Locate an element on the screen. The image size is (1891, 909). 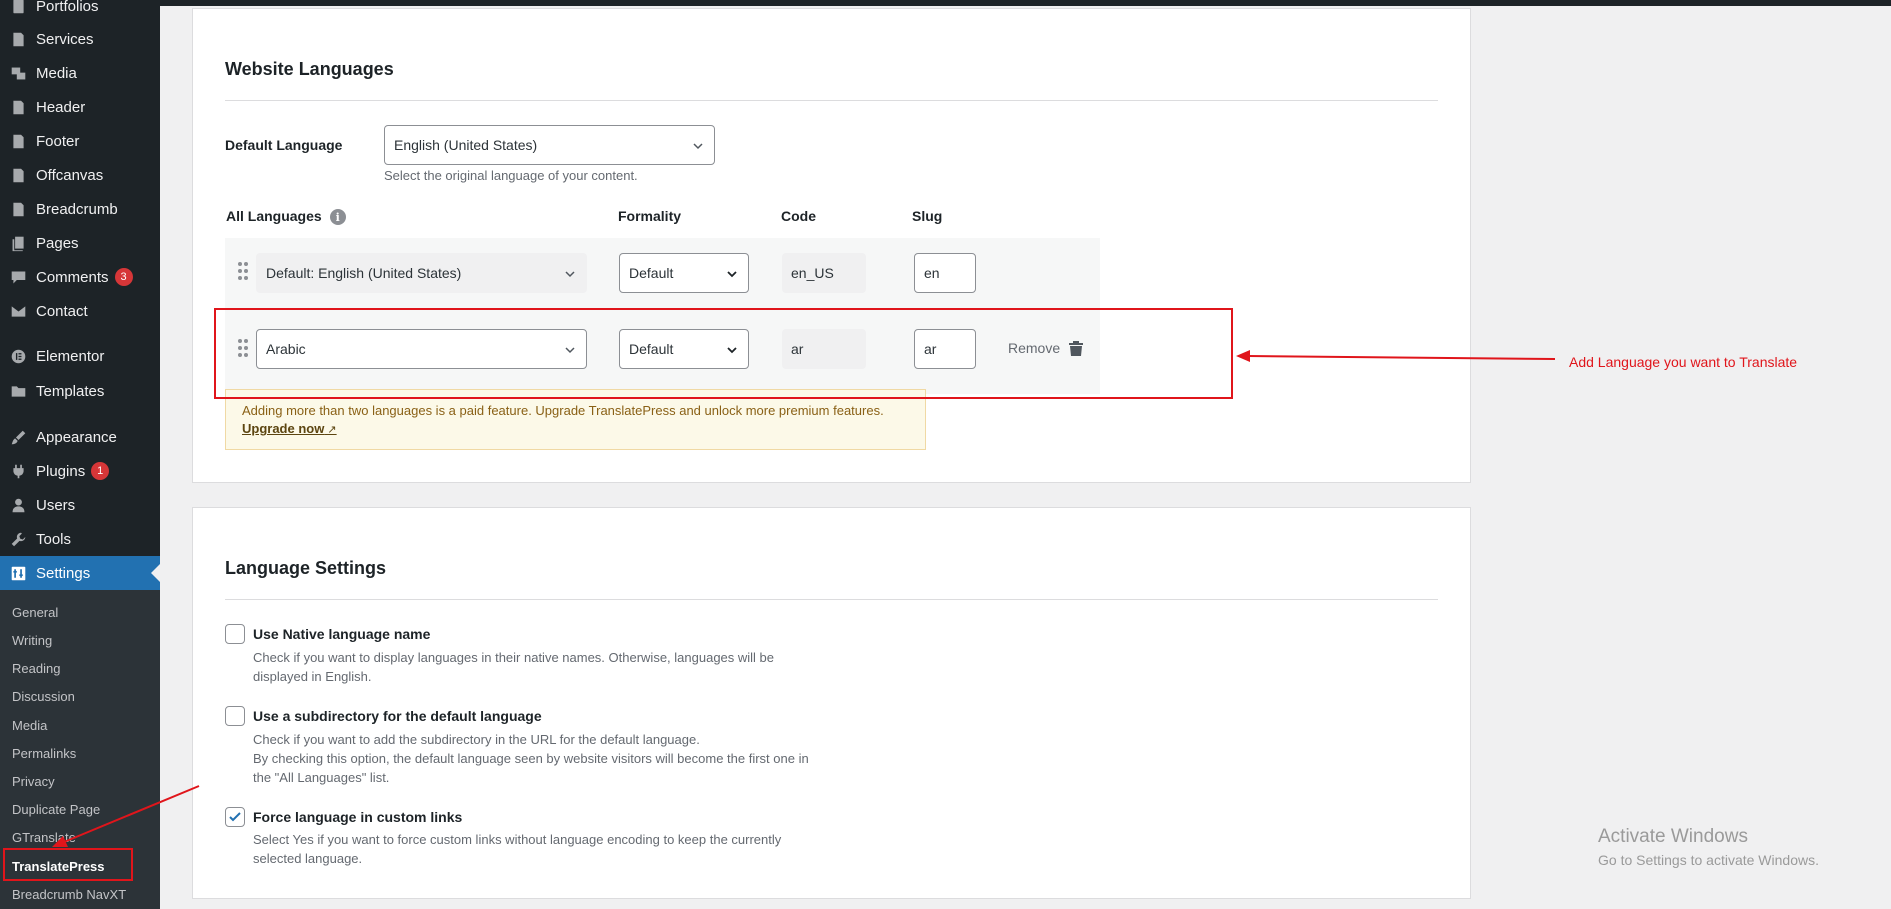
sidebar-item-media: Media is located at coordinates (80, 73).